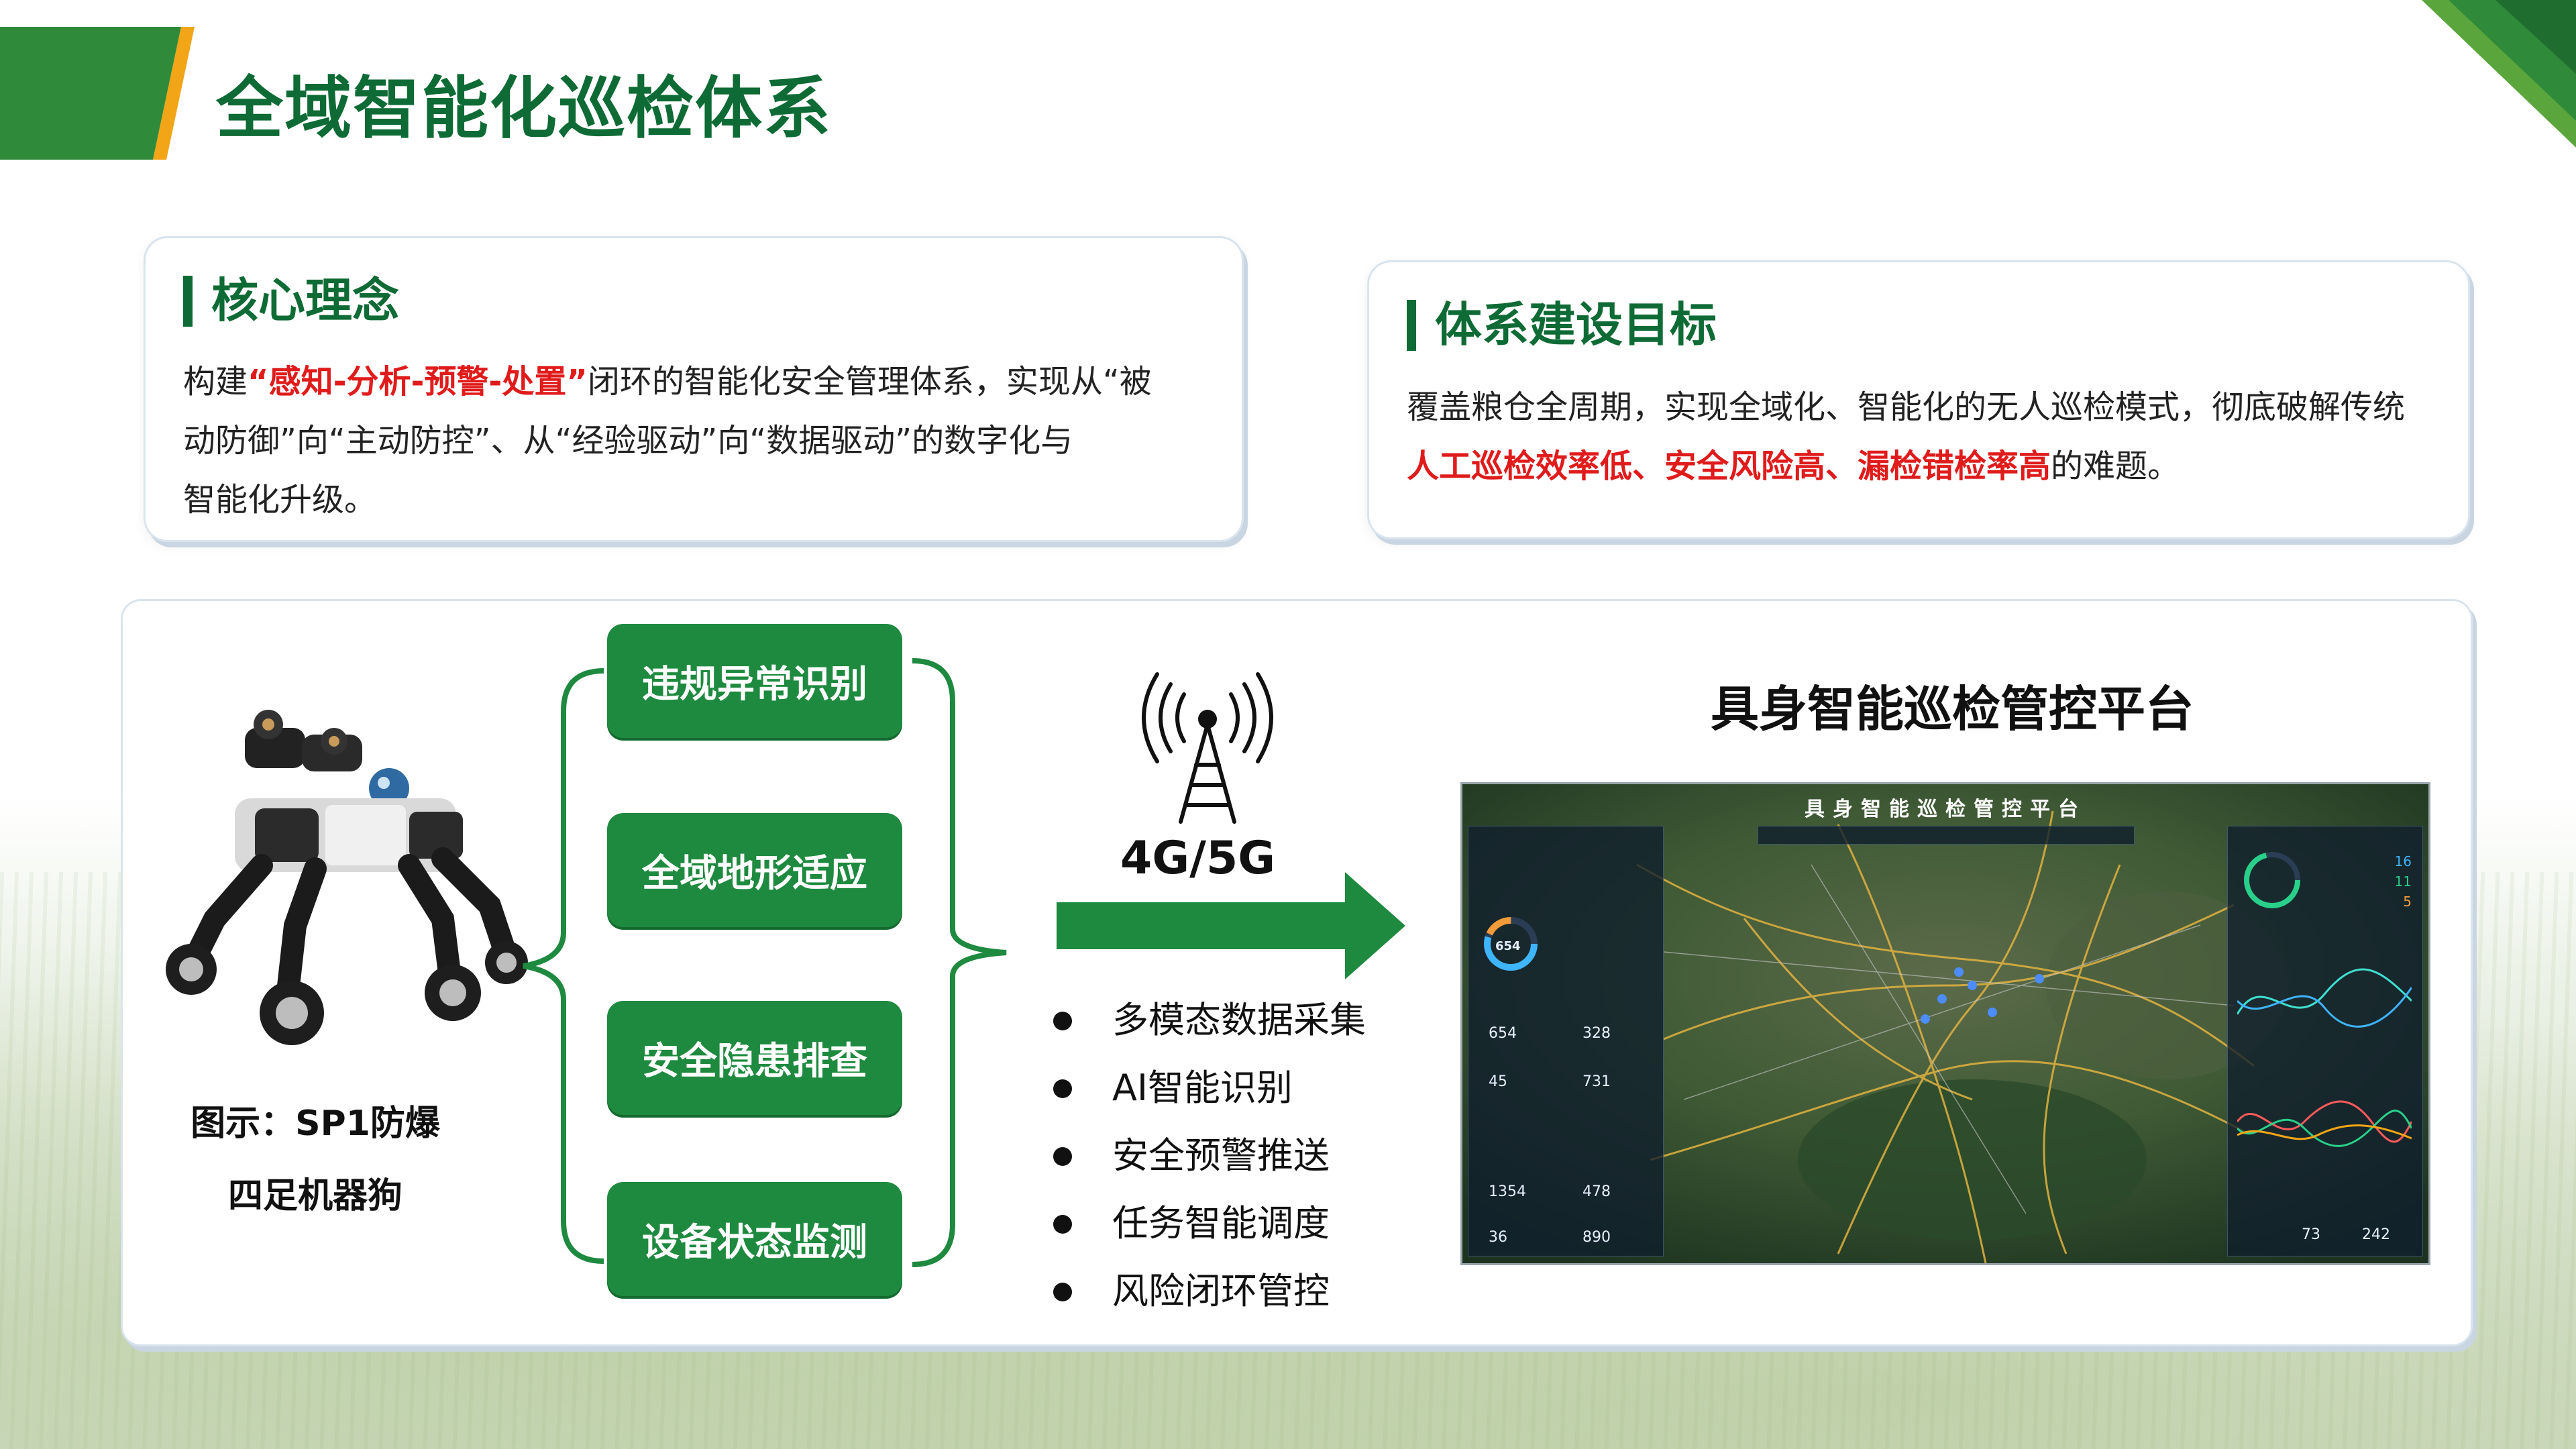 The image size is (2576, 1449). I want to click on screen-toolbar, so click(1946, 835).